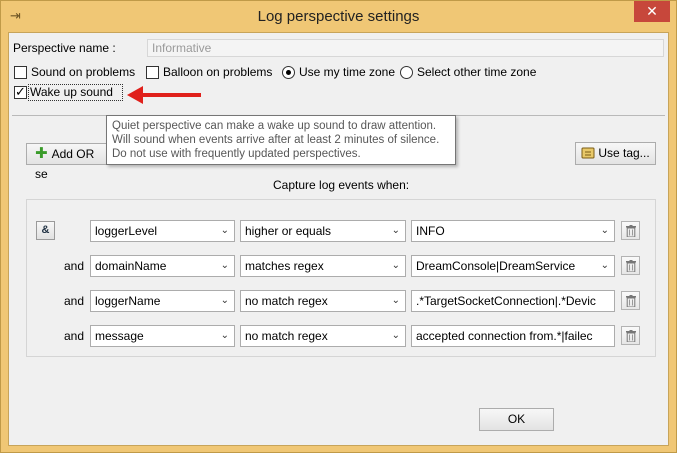  What do you see at coordinates (164, 95) in the screenshot?
I see `annotation-arrow-icon` at bounding box center [164, 95].